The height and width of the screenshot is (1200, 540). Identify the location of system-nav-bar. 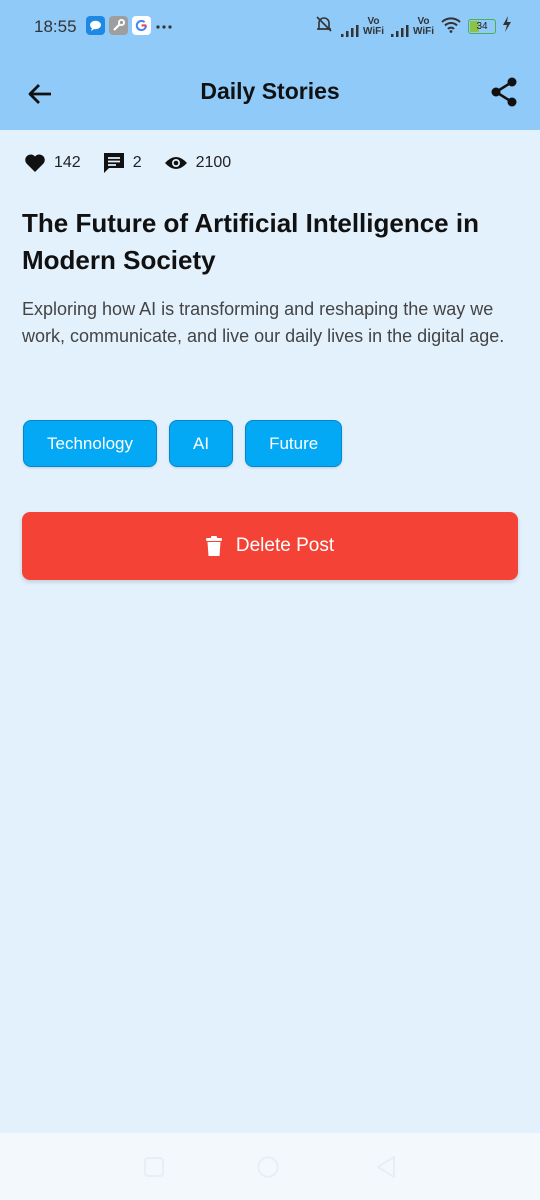
(270, 1166).